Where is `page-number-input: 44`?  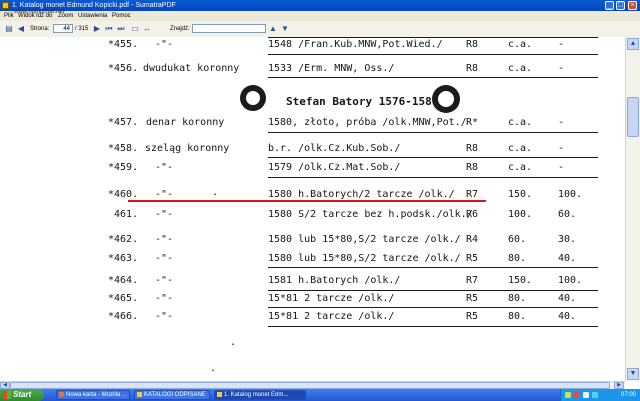 page-number-input: 44 is located at coordinates (63, 28).